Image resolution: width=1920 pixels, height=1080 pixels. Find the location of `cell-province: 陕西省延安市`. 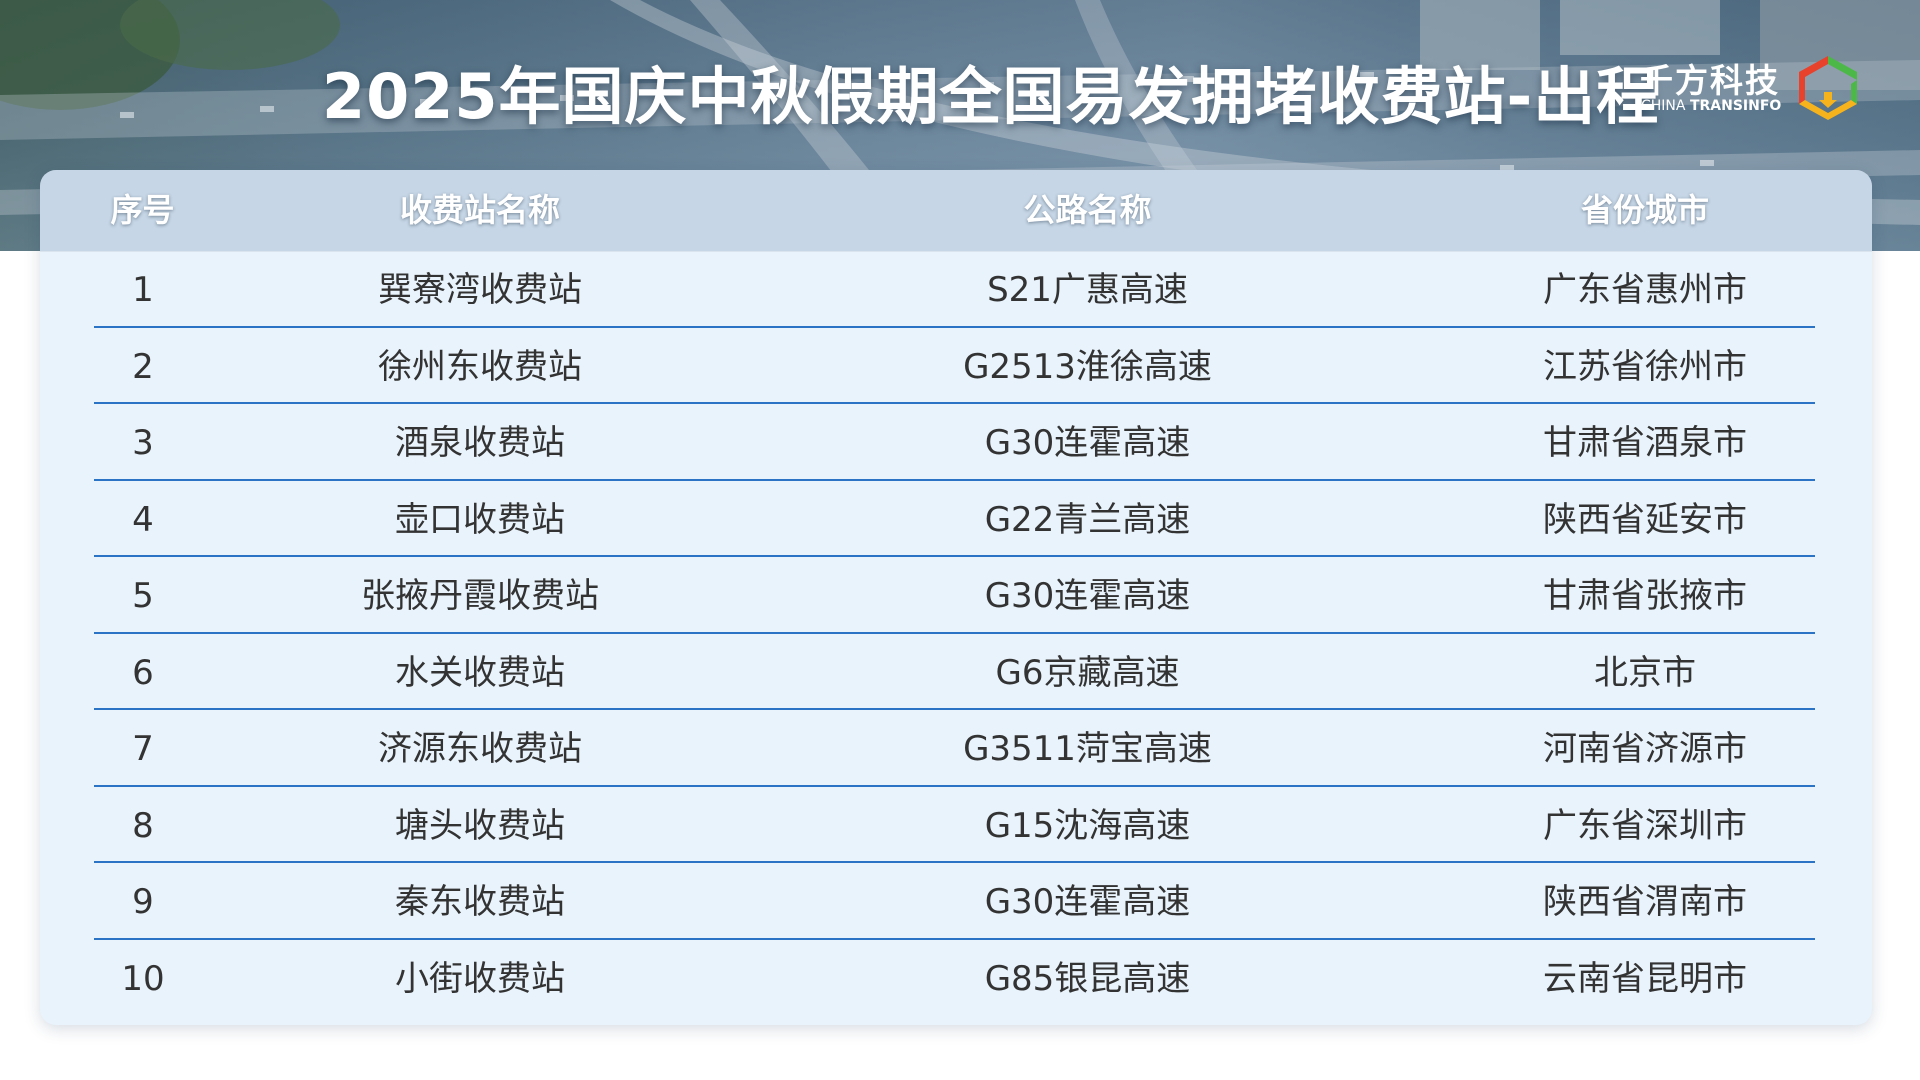

cell-province: 陕西省延安市 is located at coordinates (1645, 519).